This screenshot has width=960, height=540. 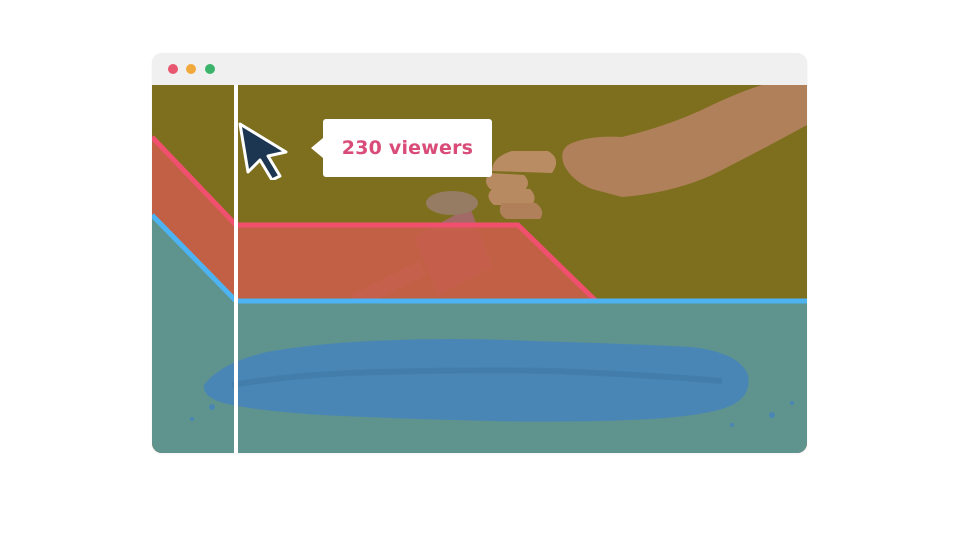 What do you see at coordinates (210, 69) in the screenshot?
I see `maximize-window-button` at bounding box center [210, 69].